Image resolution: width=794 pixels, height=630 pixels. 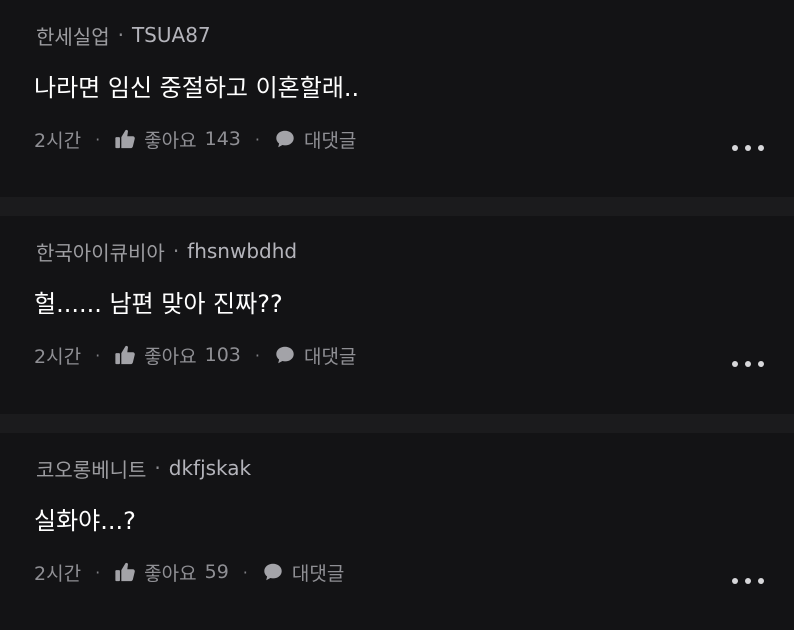 I want to click on like-count: 103, so click(x=222, y=355).